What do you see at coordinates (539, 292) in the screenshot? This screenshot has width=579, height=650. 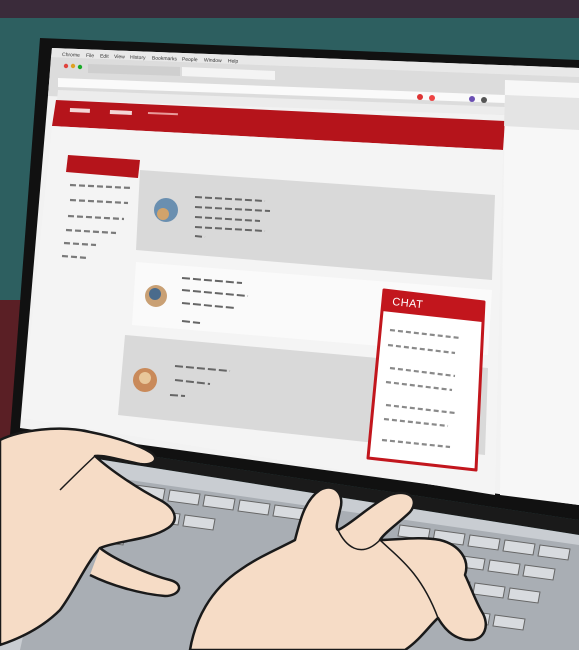 I see `background-window` at bounding box center [539, 292].